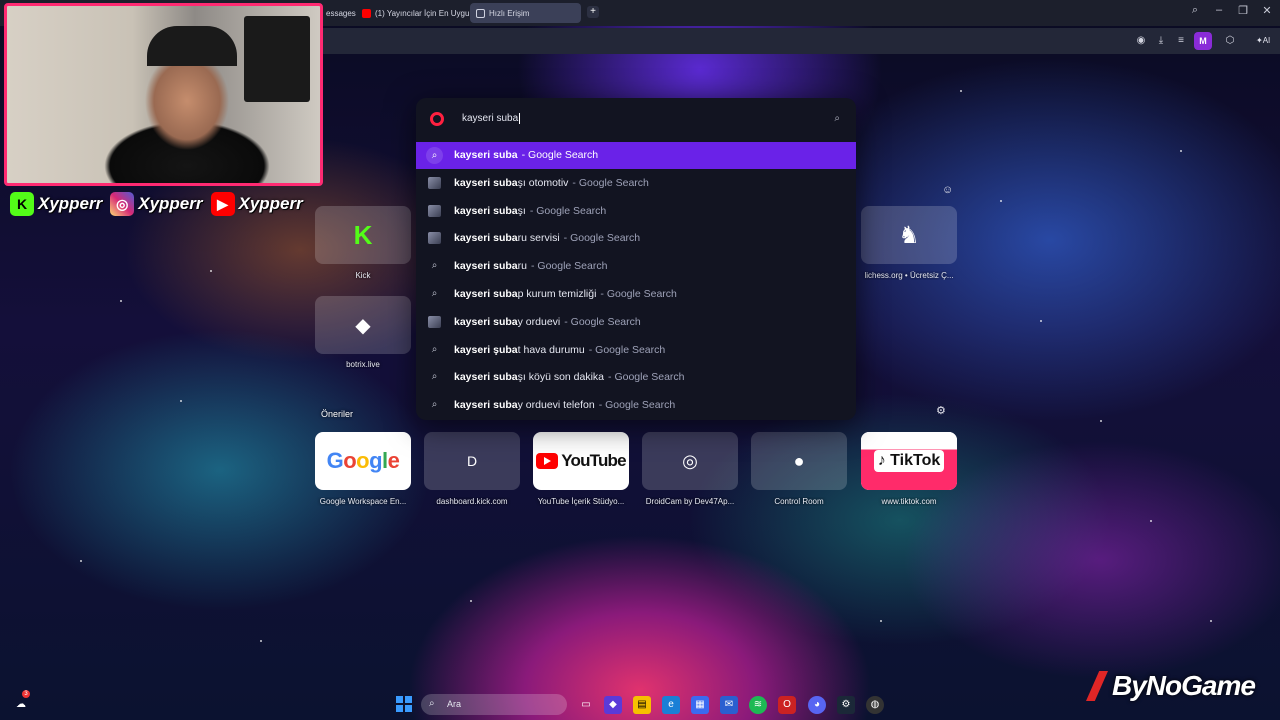 The width and height of the screenshot is (1280, 720). I want to click on suggestion-item: ⌕ kayseri suba - Google Search, so click(636, 155).